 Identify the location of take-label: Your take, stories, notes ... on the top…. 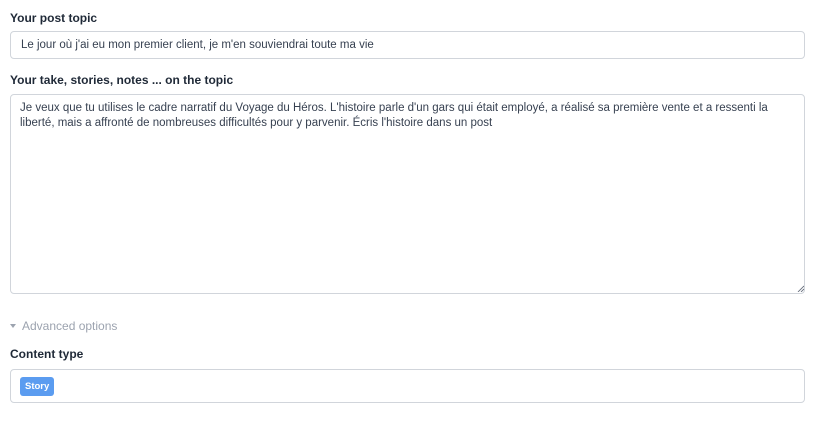
(122, 80).